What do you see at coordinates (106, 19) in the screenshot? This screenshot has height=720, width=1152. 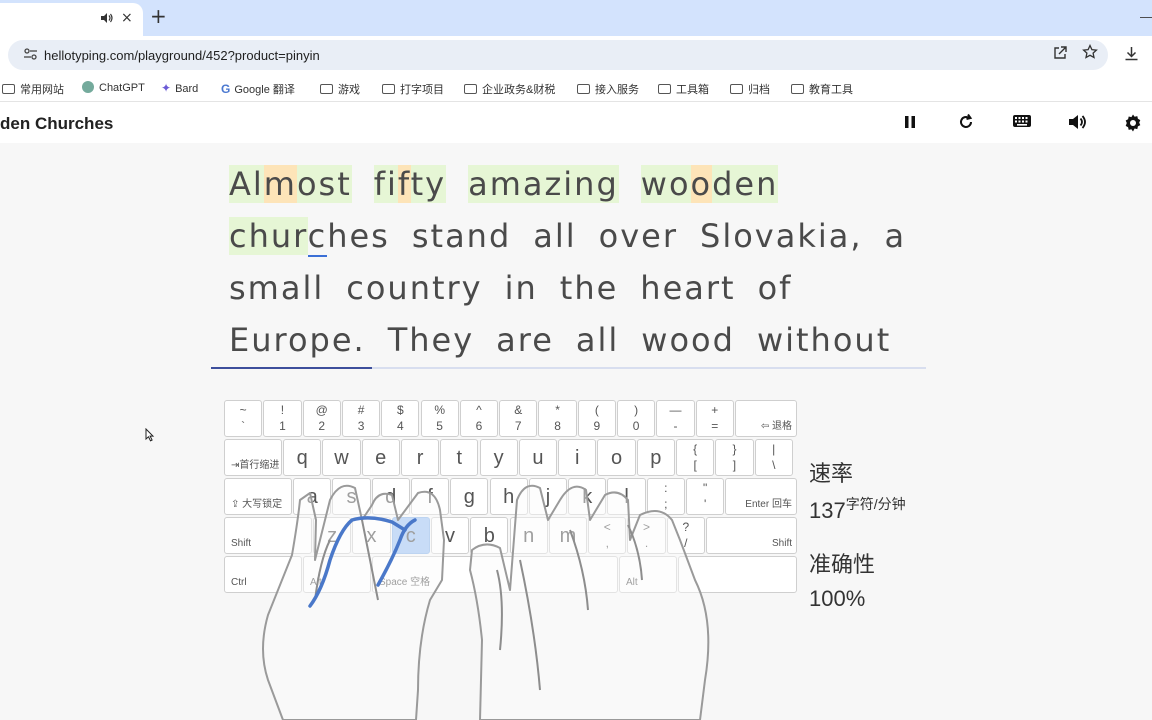 I see `speaker-icon` at bounding box center [106, 19].